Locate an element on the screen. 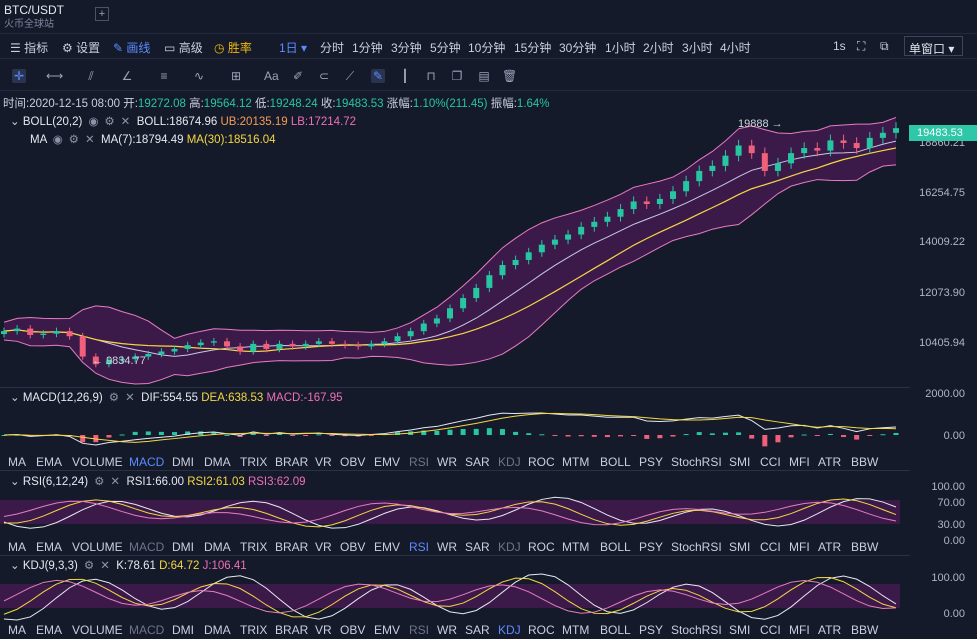 This screenshot has height=639, width=977. text-icon: Aa is located at coordinates (271, 76).